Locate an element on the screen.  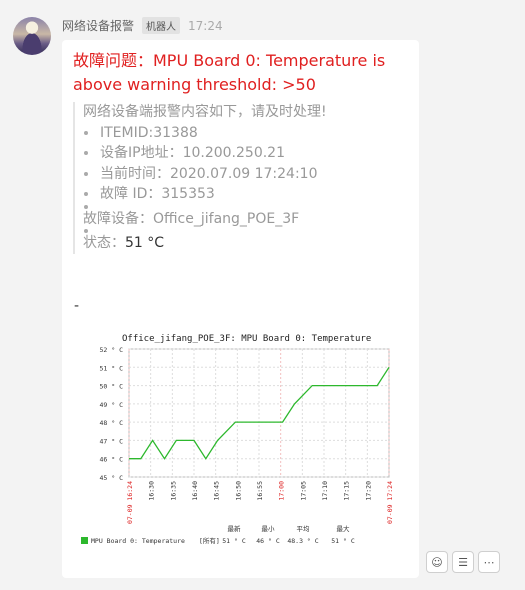
list-item: 故障 ID：315353 is located at coordinates (243, 194).